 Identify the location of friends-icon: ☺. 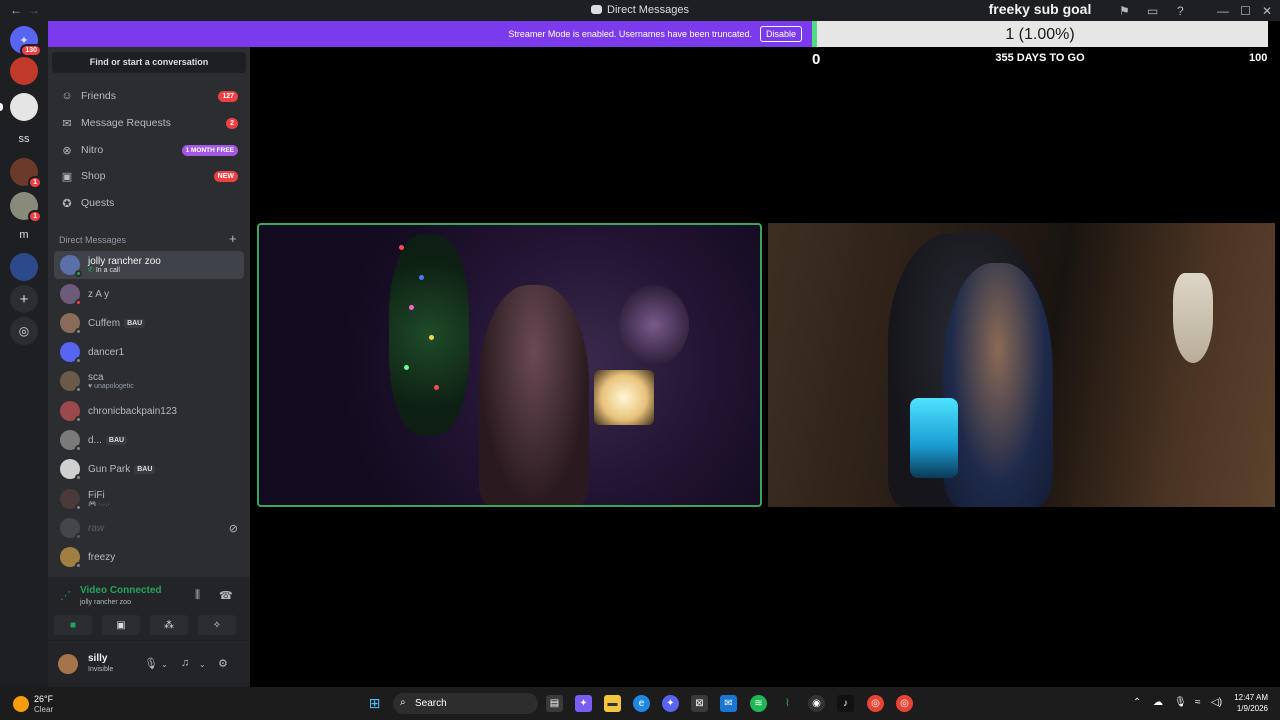
(67, 96).